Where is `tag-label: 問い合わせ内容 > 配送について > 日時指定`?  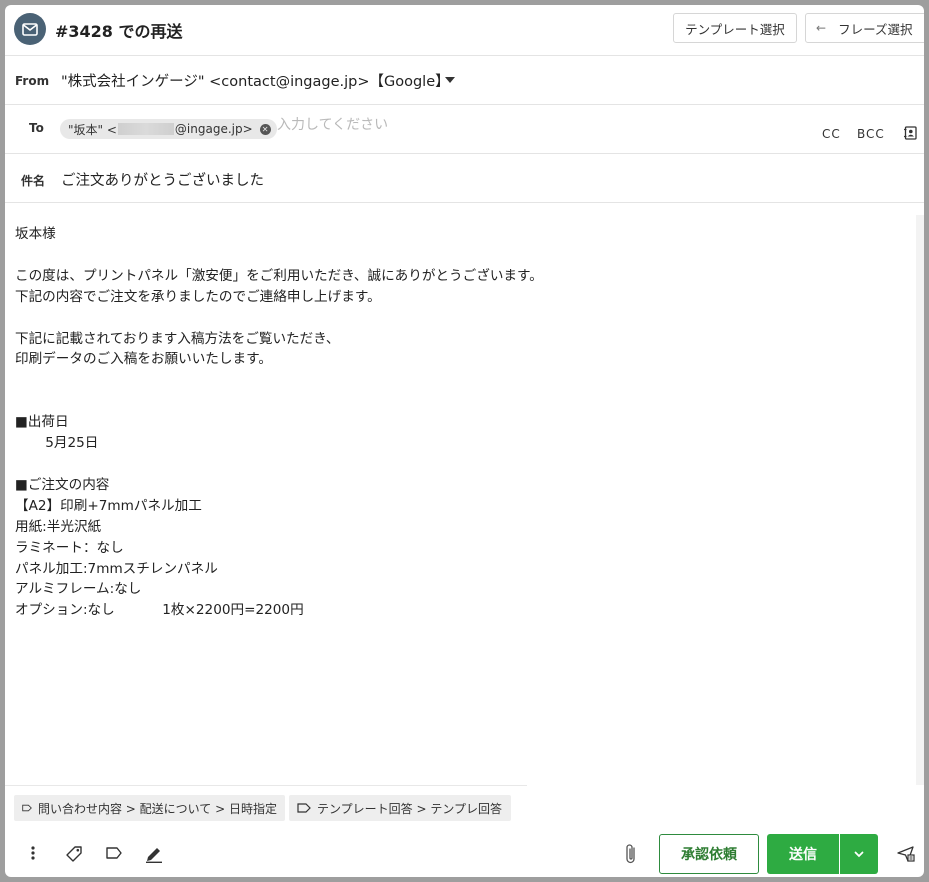
tag-label: 問い合わせ内容 > 配送について > 日時指定 is located at coordinates (157, 808).